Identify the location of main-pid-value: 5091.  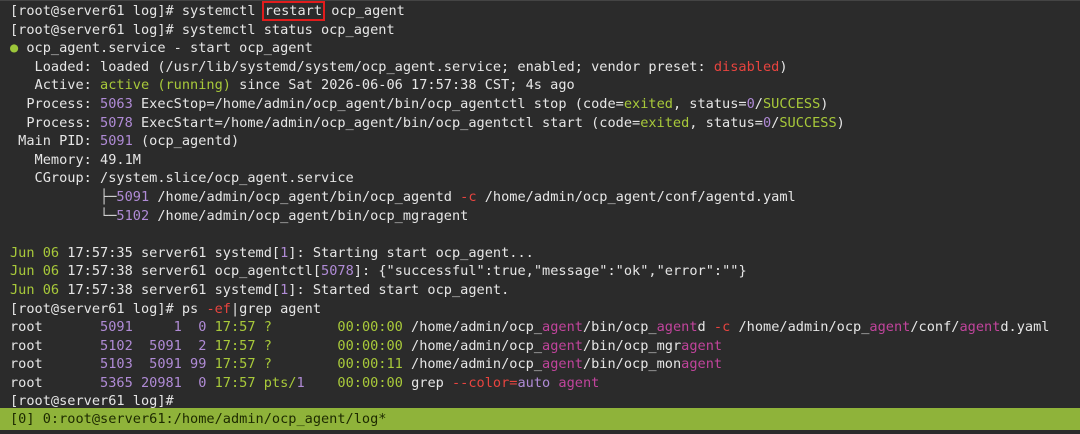
(112, 141).